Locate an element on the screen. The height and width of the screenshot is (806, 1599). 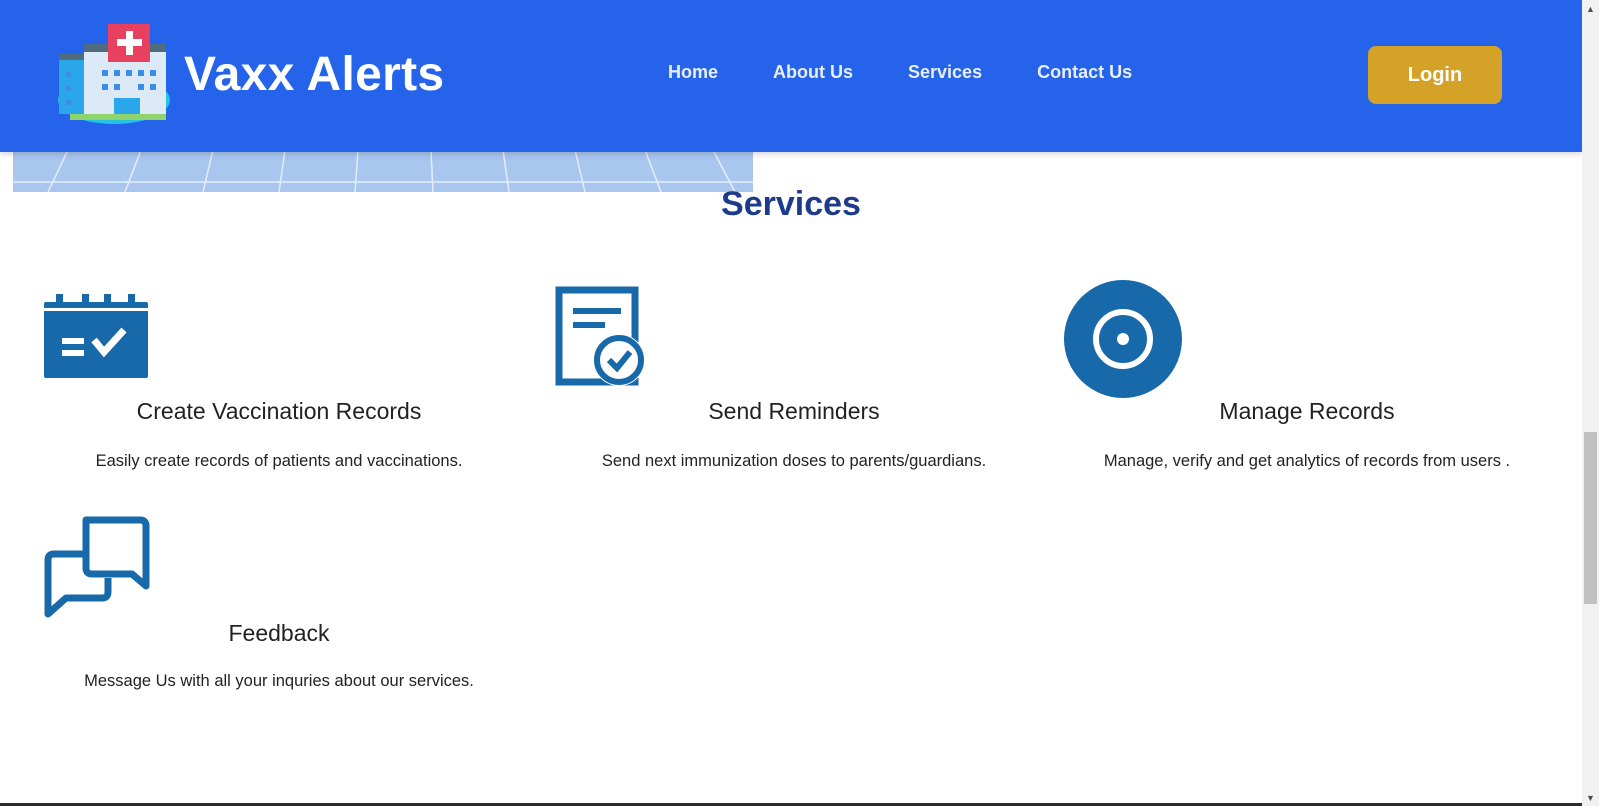
login-button: Login is located at coordinates (1435, 75).